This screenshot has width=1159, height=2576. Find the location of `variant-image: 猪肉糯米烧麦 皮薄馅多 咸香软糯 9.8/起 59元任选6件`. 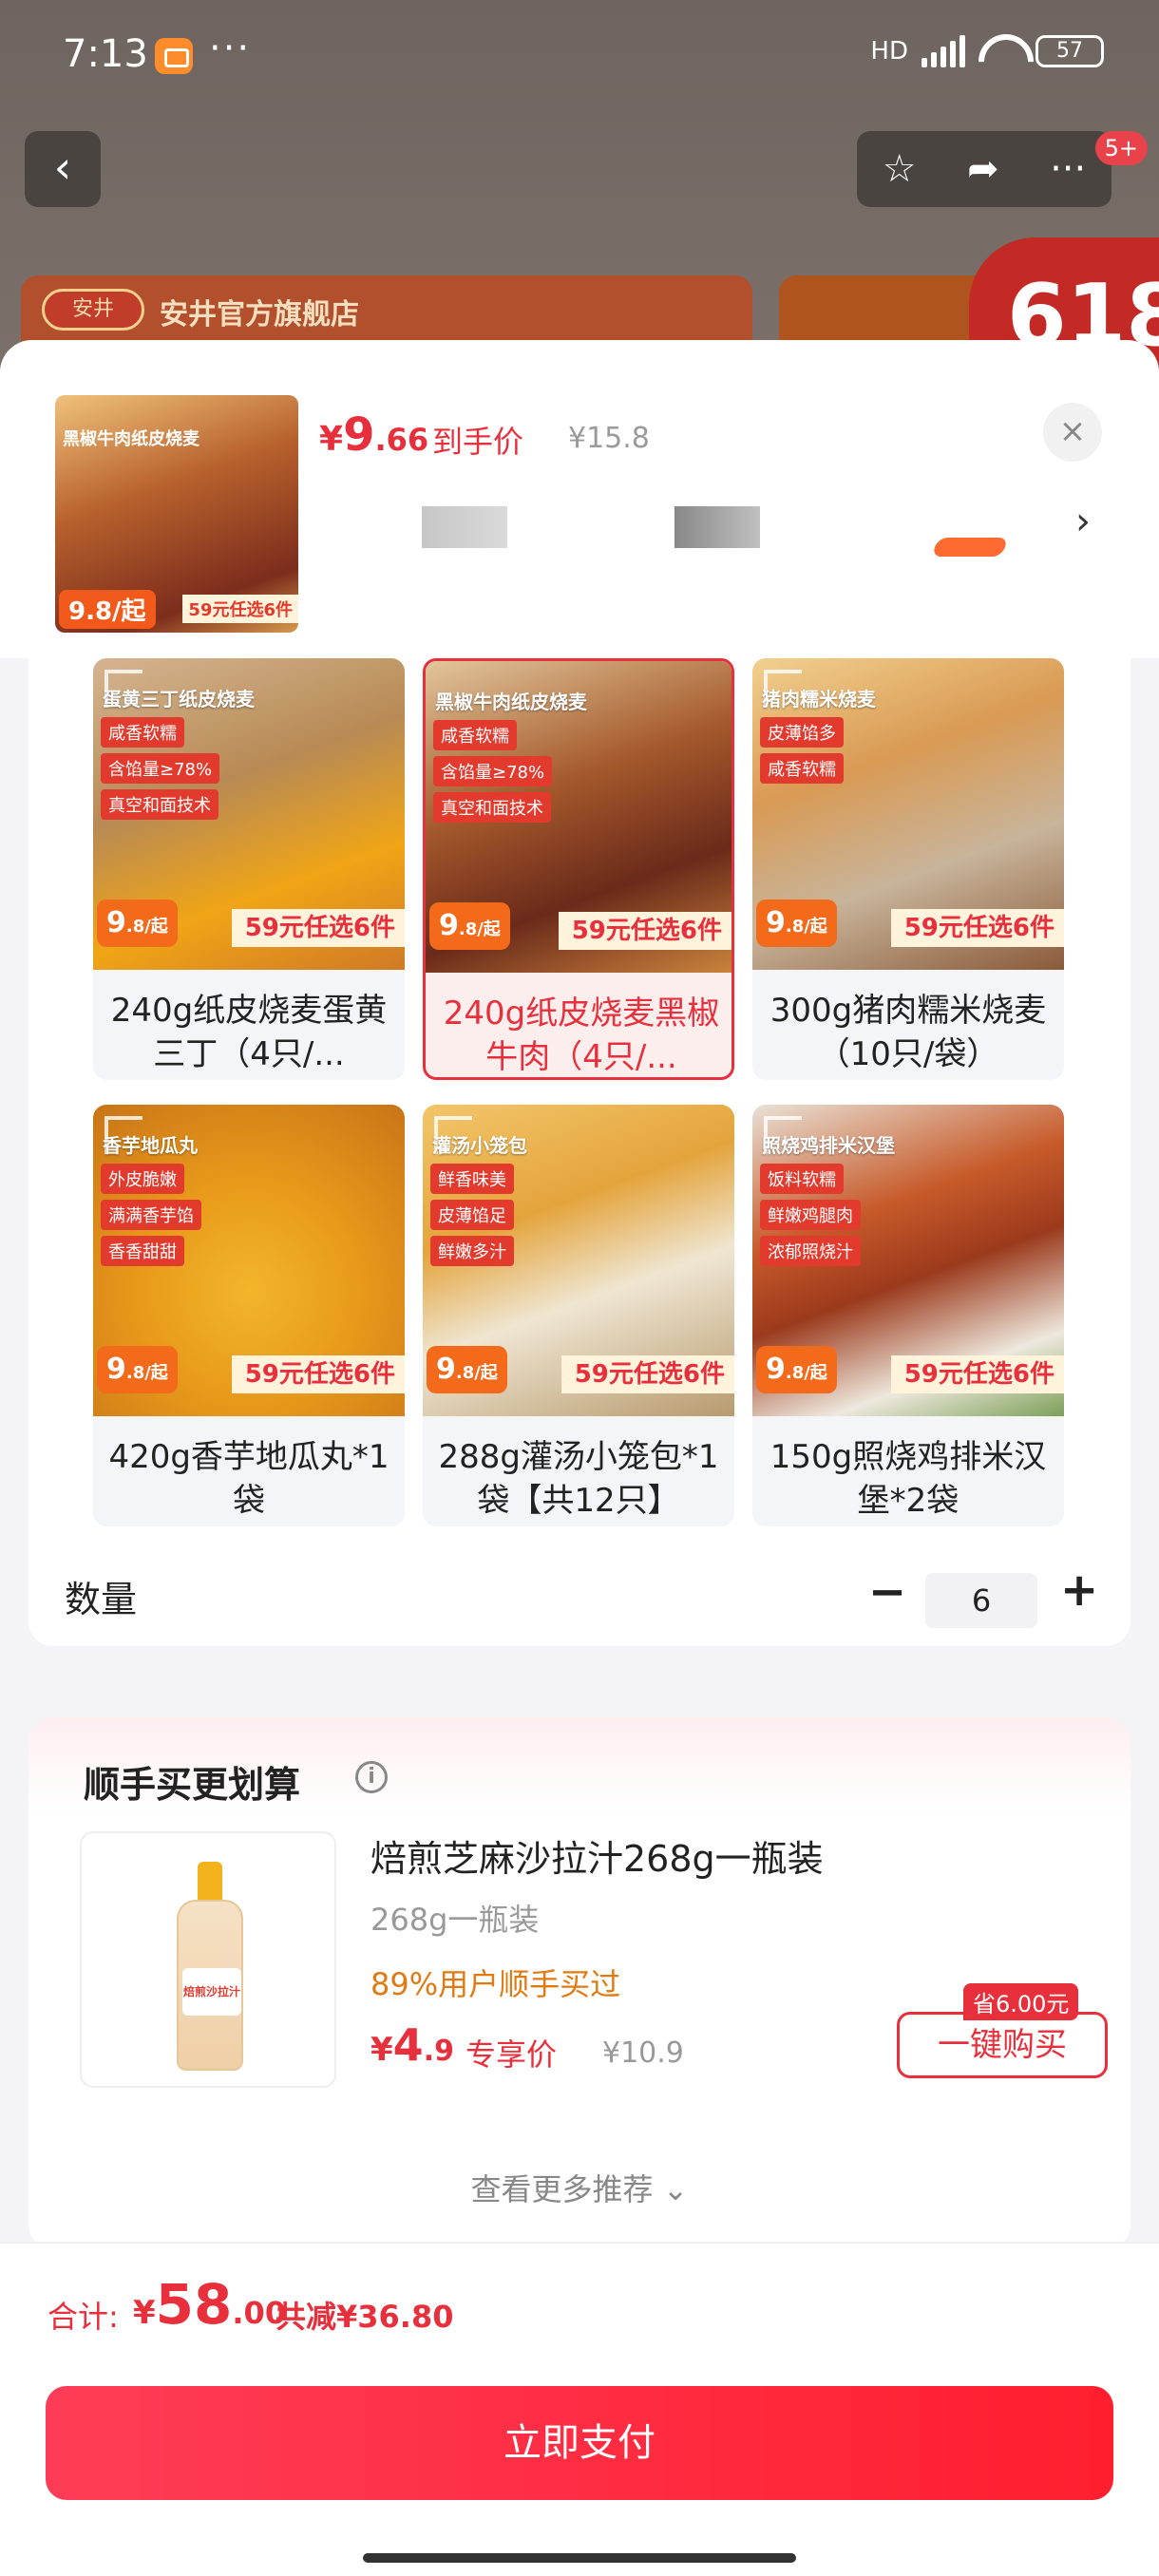

variant-image: 猪肉糯米烧麦 皮薄馅多 咸香软糯 9.8/起 59元任选6件 is located at coordinates (908, 814).